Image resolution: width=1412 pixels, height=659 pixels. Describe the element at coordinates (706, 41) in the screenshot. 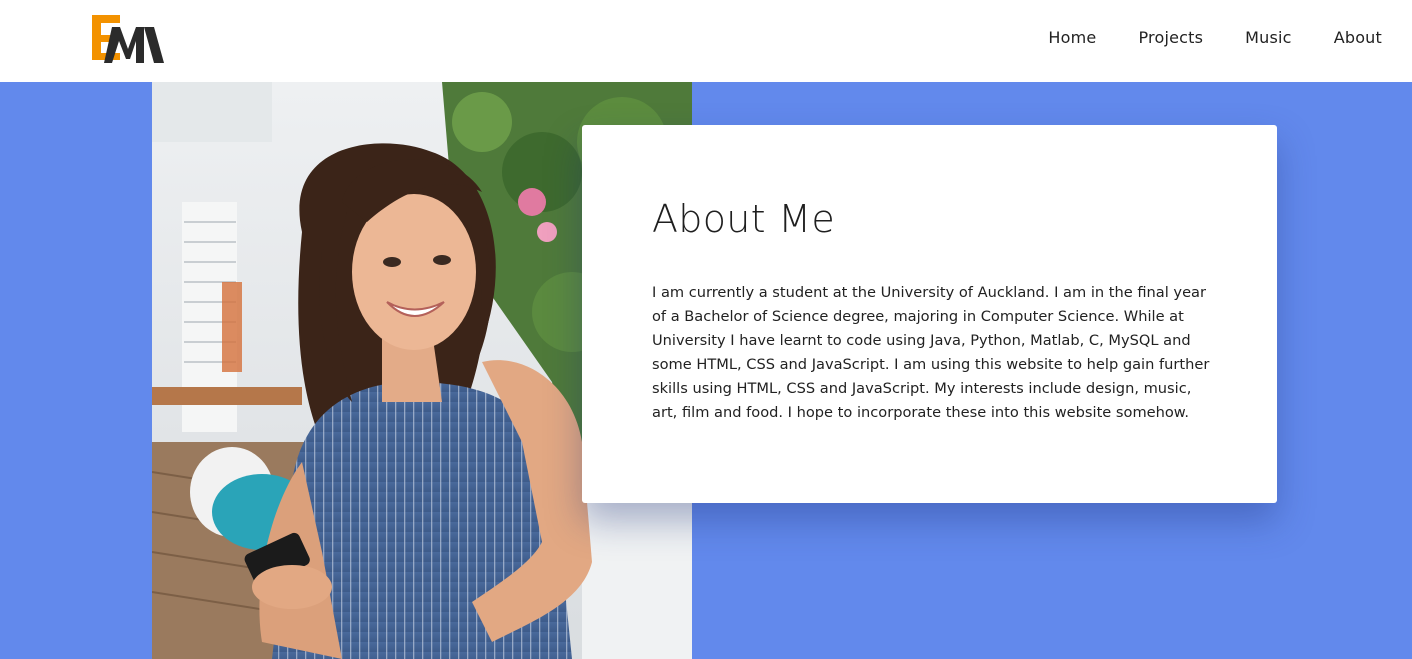

I see `site-header: Home Projects Music About` at that location.